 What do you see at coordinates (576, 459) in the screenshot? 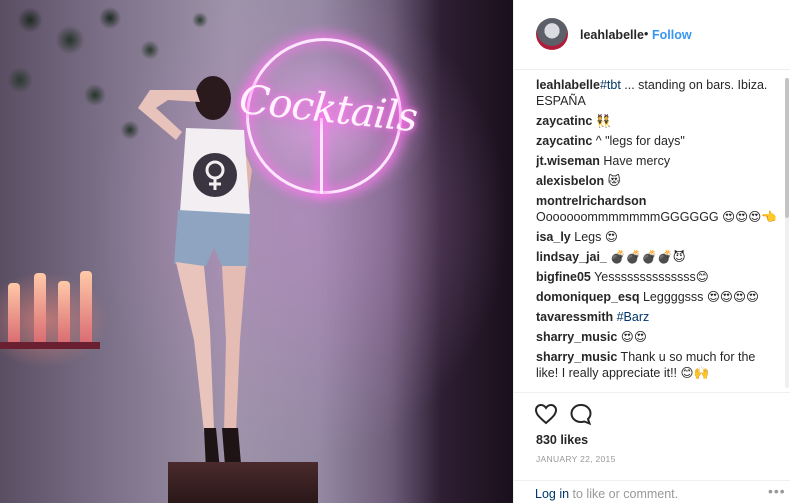
I see `post-date: JANUARY 22, 2015` at bounding box center [576, 459].